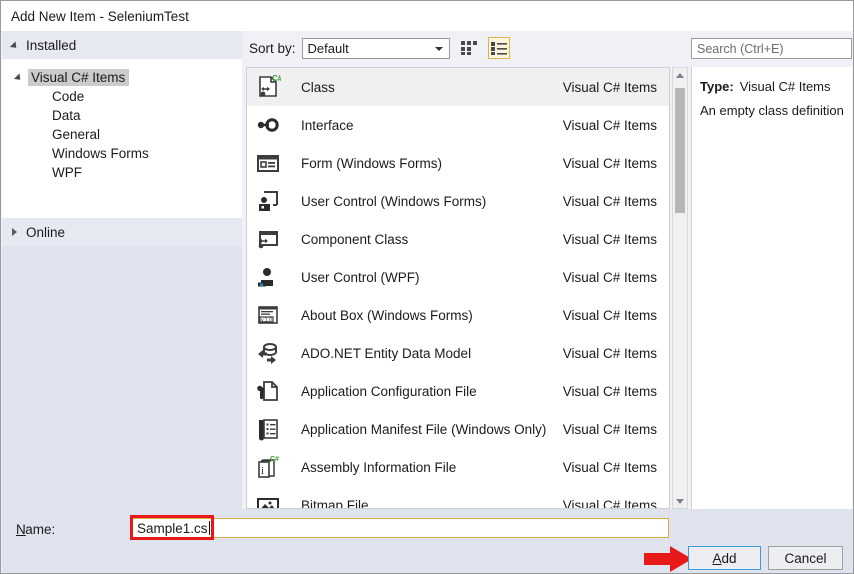 Image resolution: width=854 pixels, height=574 pixels. I want to click on template-name: Form (Windows Forms), so click(371, 163).